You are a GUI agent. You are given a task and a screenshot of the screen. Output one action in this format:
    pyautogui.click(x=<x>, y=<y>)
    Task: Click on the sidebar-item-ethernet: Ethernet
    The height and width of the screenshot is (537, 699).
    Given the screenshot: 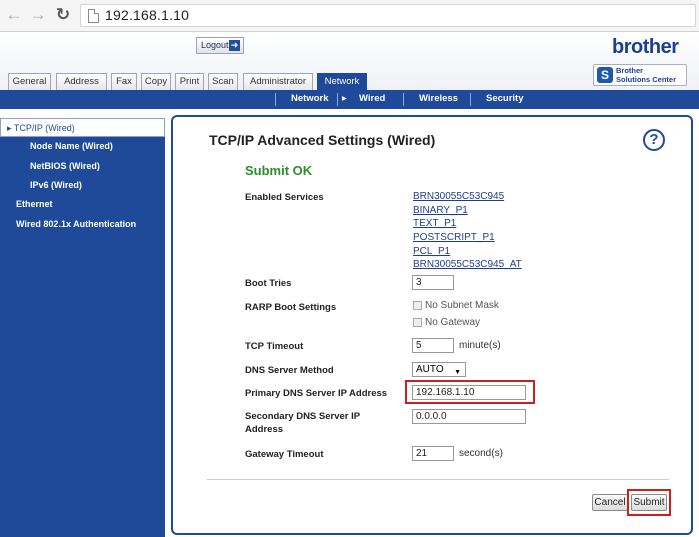 What is the action you would take?
    pyautogui.click(x=34, y=204)
    